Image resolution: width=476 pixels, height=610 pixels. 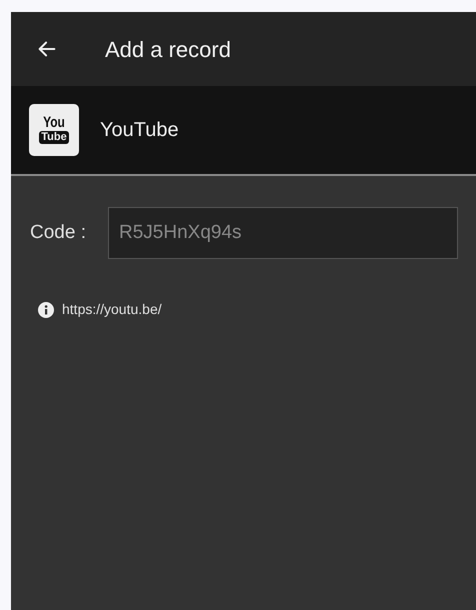 What do you see at coordinates (46, 310) in the screenshot?
I see `info-icon` at bounding box center [46, 310].